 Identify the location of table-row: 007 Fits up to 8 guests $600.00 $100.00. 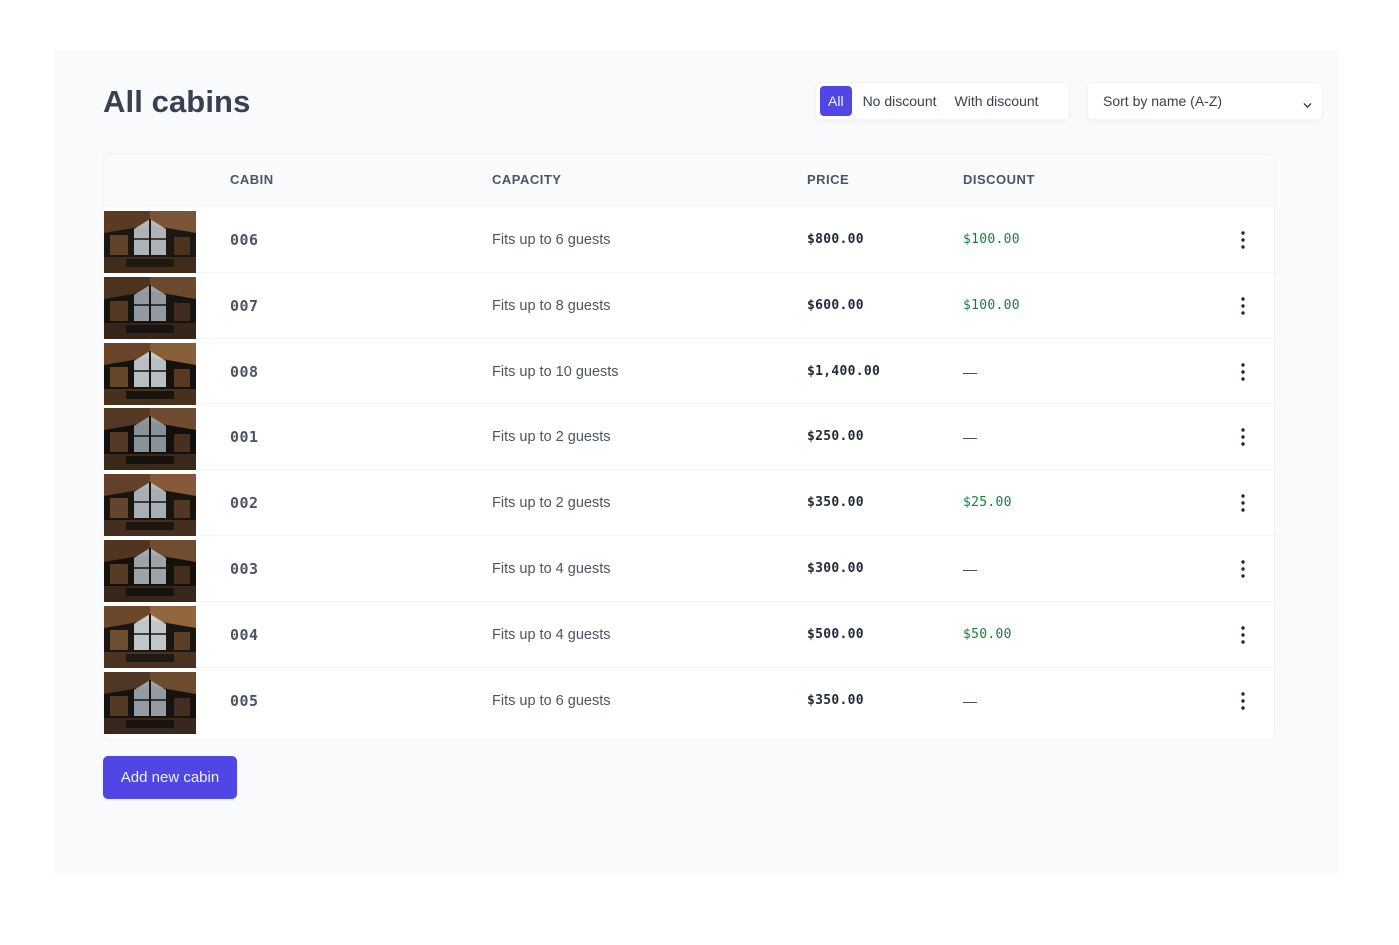
(689, 306).